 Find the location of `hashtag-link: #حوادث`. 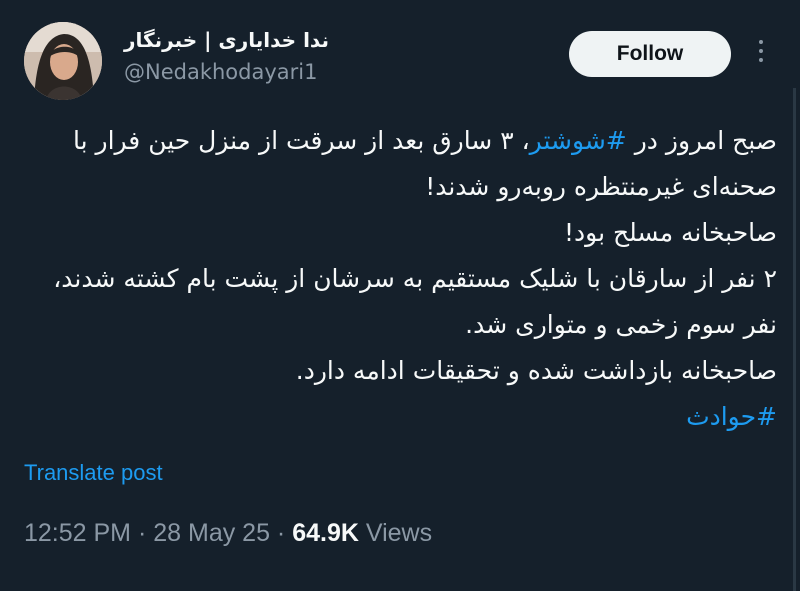

hashtag-link: #حوادث is located at coordinates (731, 416).